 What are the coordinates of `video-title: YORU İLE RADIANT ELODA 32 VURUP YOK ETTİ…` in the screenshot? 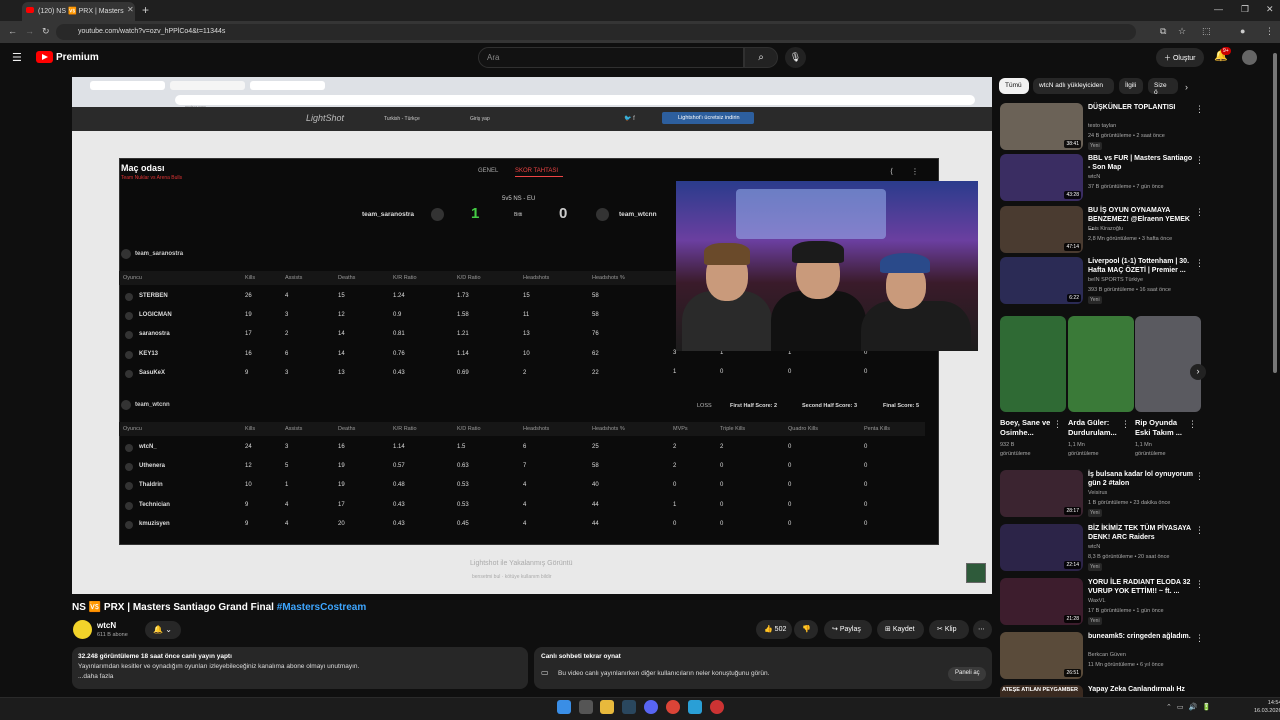 It's located at (1142, 587).